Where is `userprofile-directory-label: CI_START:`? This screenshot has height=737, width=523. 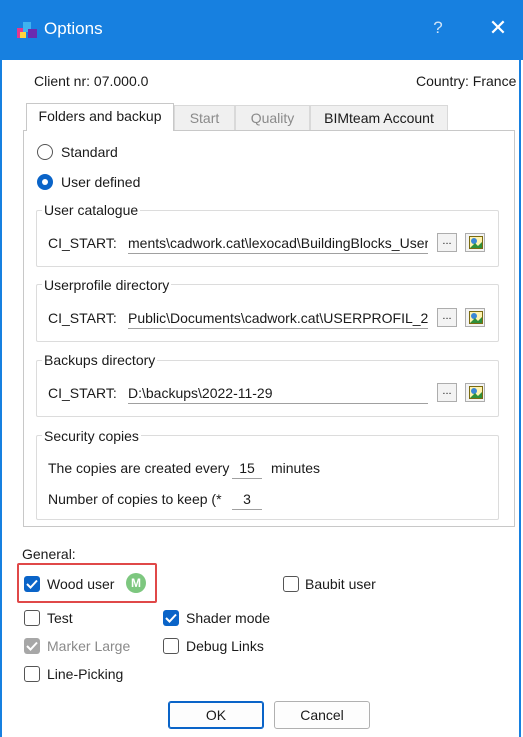
userprofile-directory-label: CI_START: is located at coordinates (82, 318).